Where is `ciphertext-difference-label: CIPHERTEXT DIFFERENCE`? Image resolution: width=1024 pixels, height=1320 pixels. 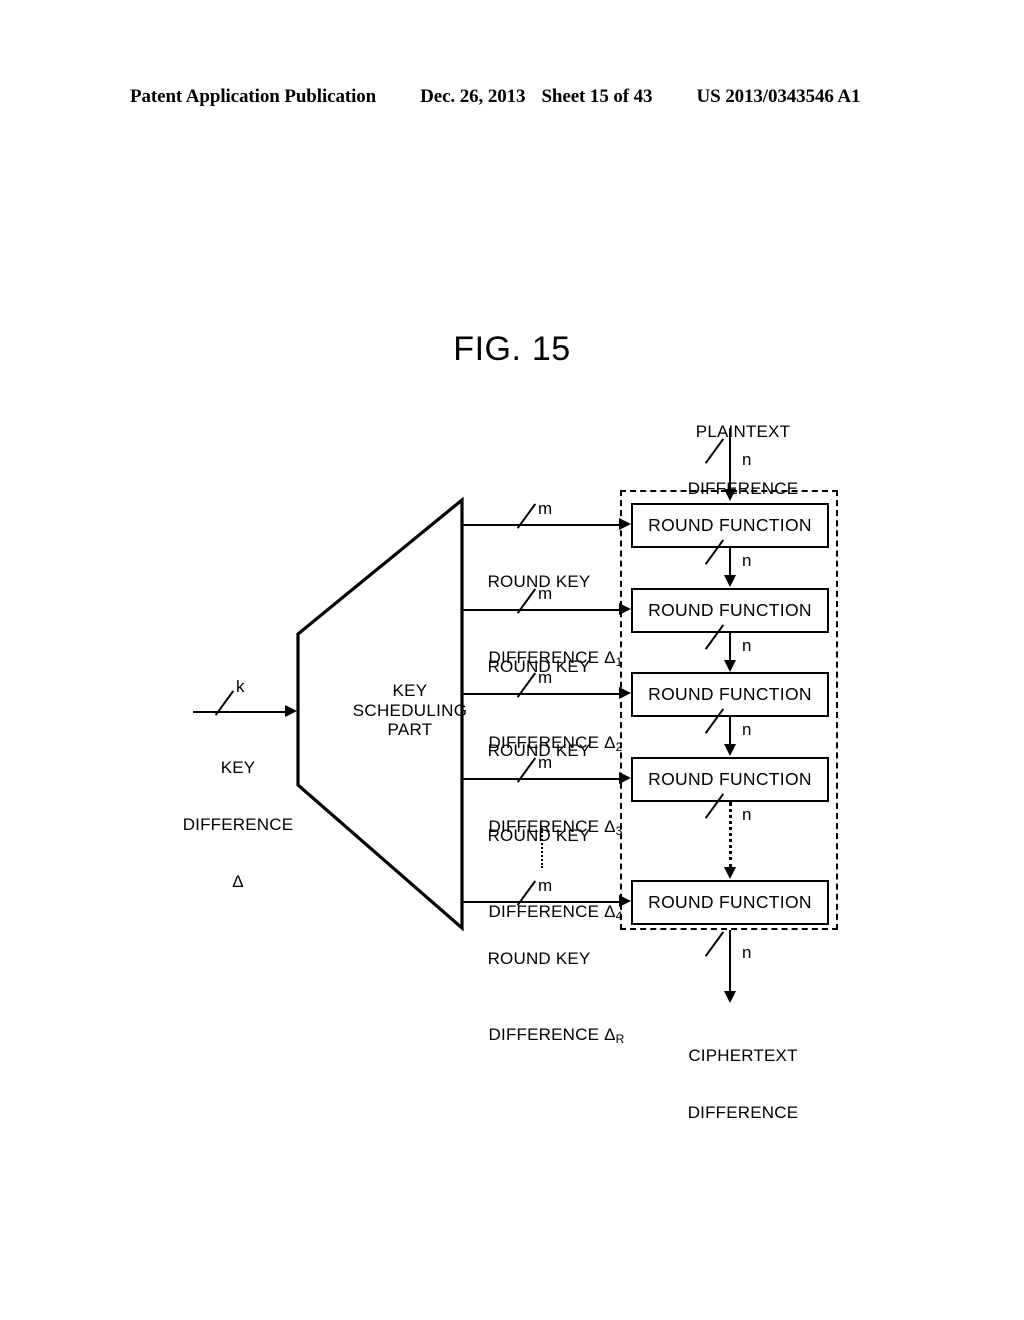 ciphertext-difference-label: CIPHERTEXT DIFFERENCE is located at coordinates (743, 1084).